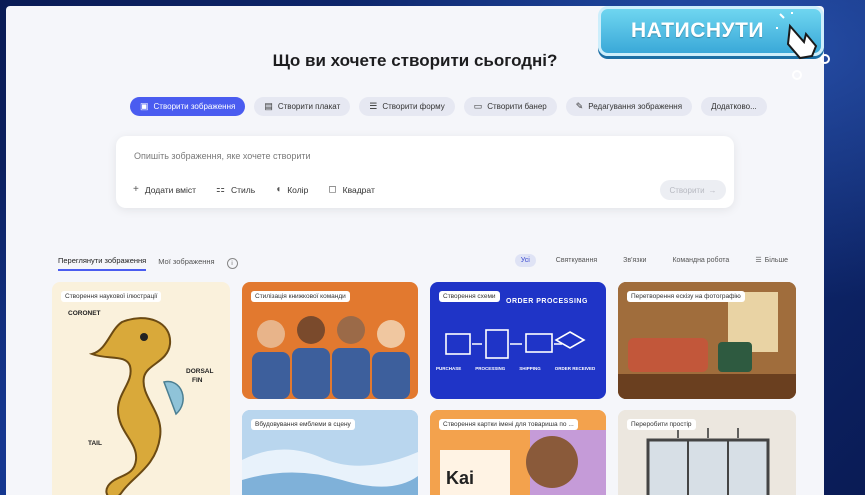  Describe the element at coordinates (575, 368) in the screenshot. I see `diagram-step: ORDER RECEIVED` at that location.